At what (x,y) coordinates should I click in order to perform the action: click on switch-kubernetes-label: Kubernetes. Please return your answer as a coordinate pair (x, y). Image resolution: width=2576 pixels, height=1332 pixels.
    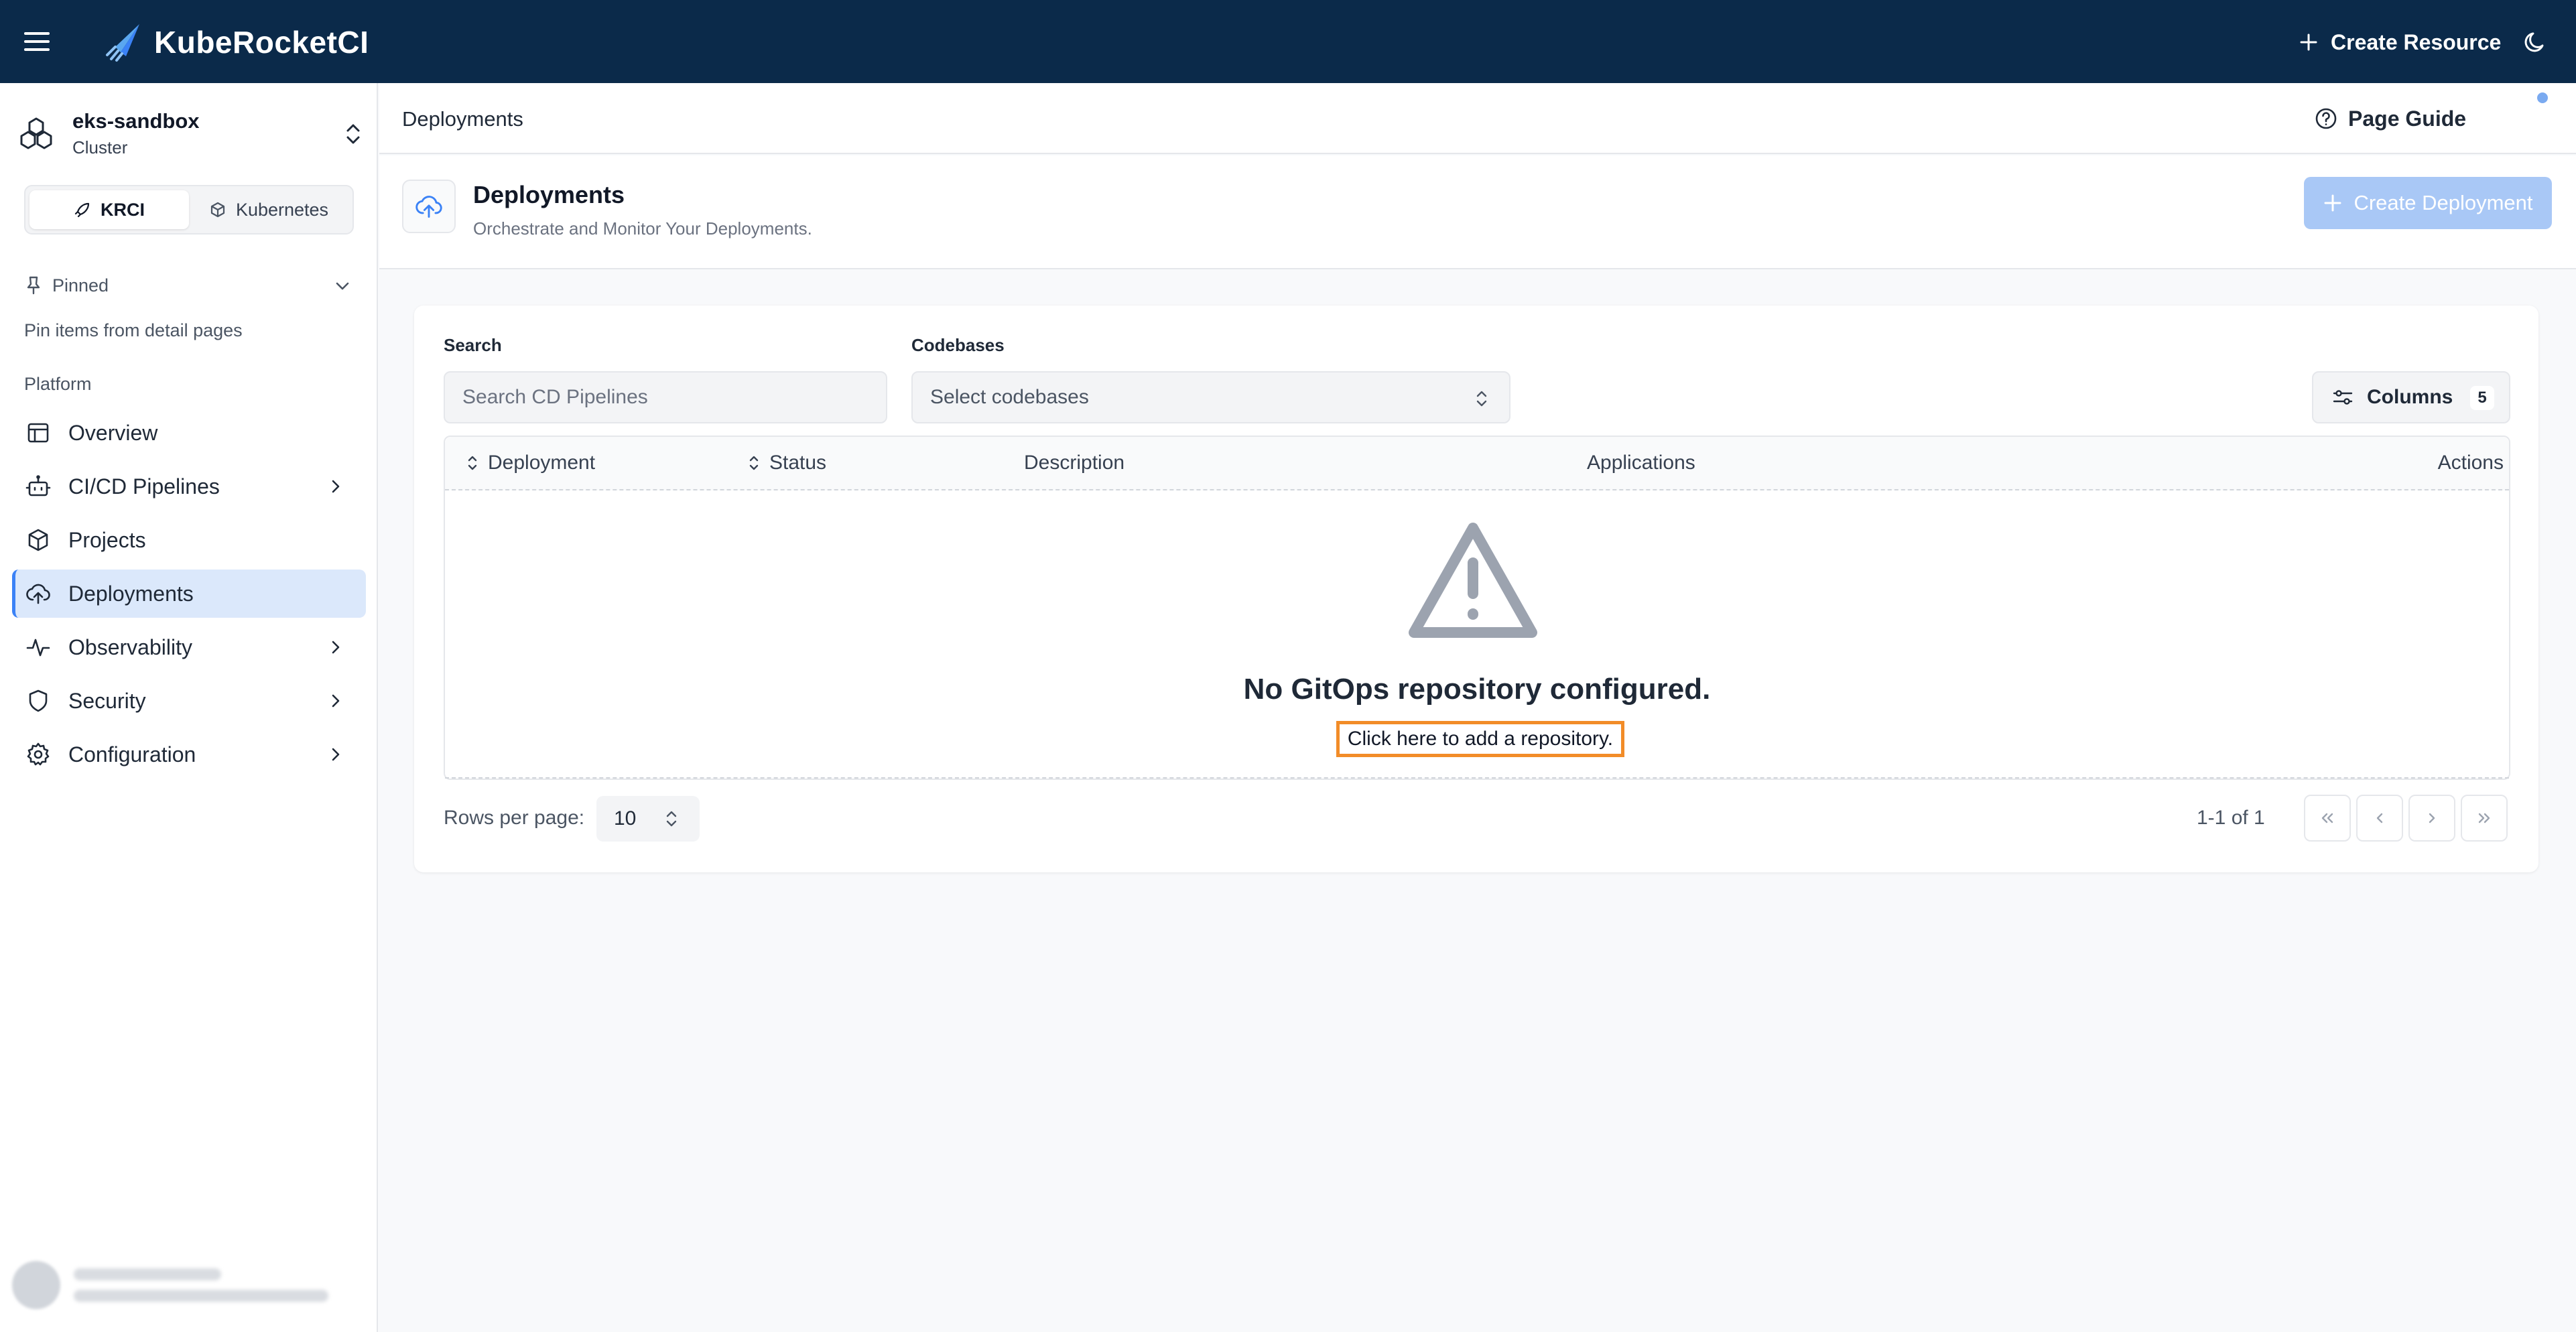
    Looking at the image, I should click on (282, 209).